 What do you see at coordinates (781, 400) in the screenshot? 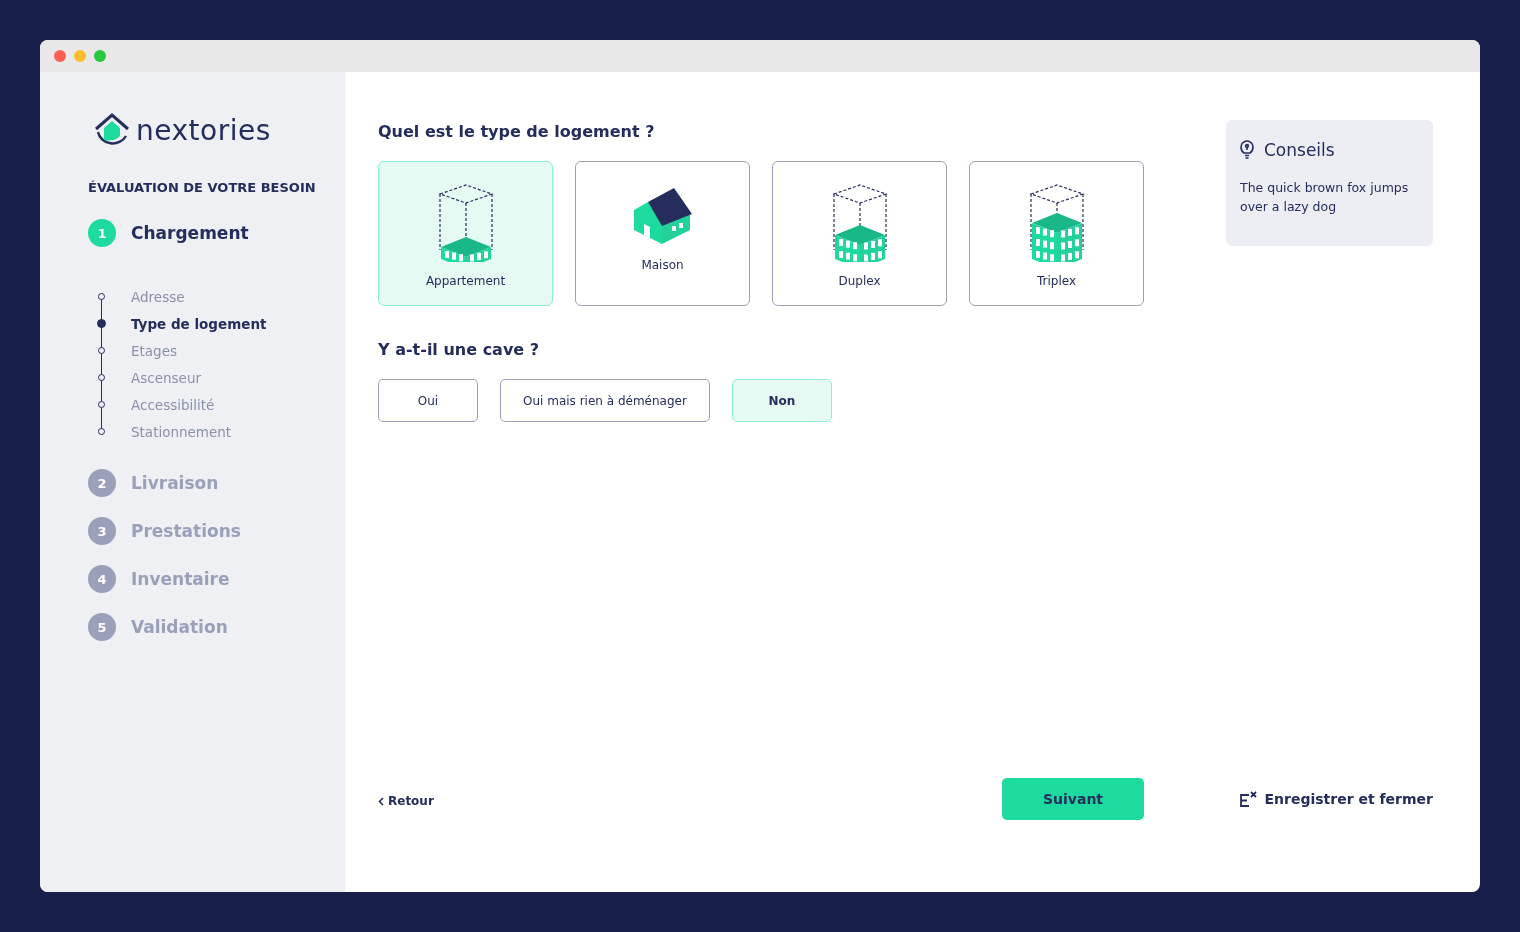
I see `answer-option: Non` at bounding box center [781, 400].